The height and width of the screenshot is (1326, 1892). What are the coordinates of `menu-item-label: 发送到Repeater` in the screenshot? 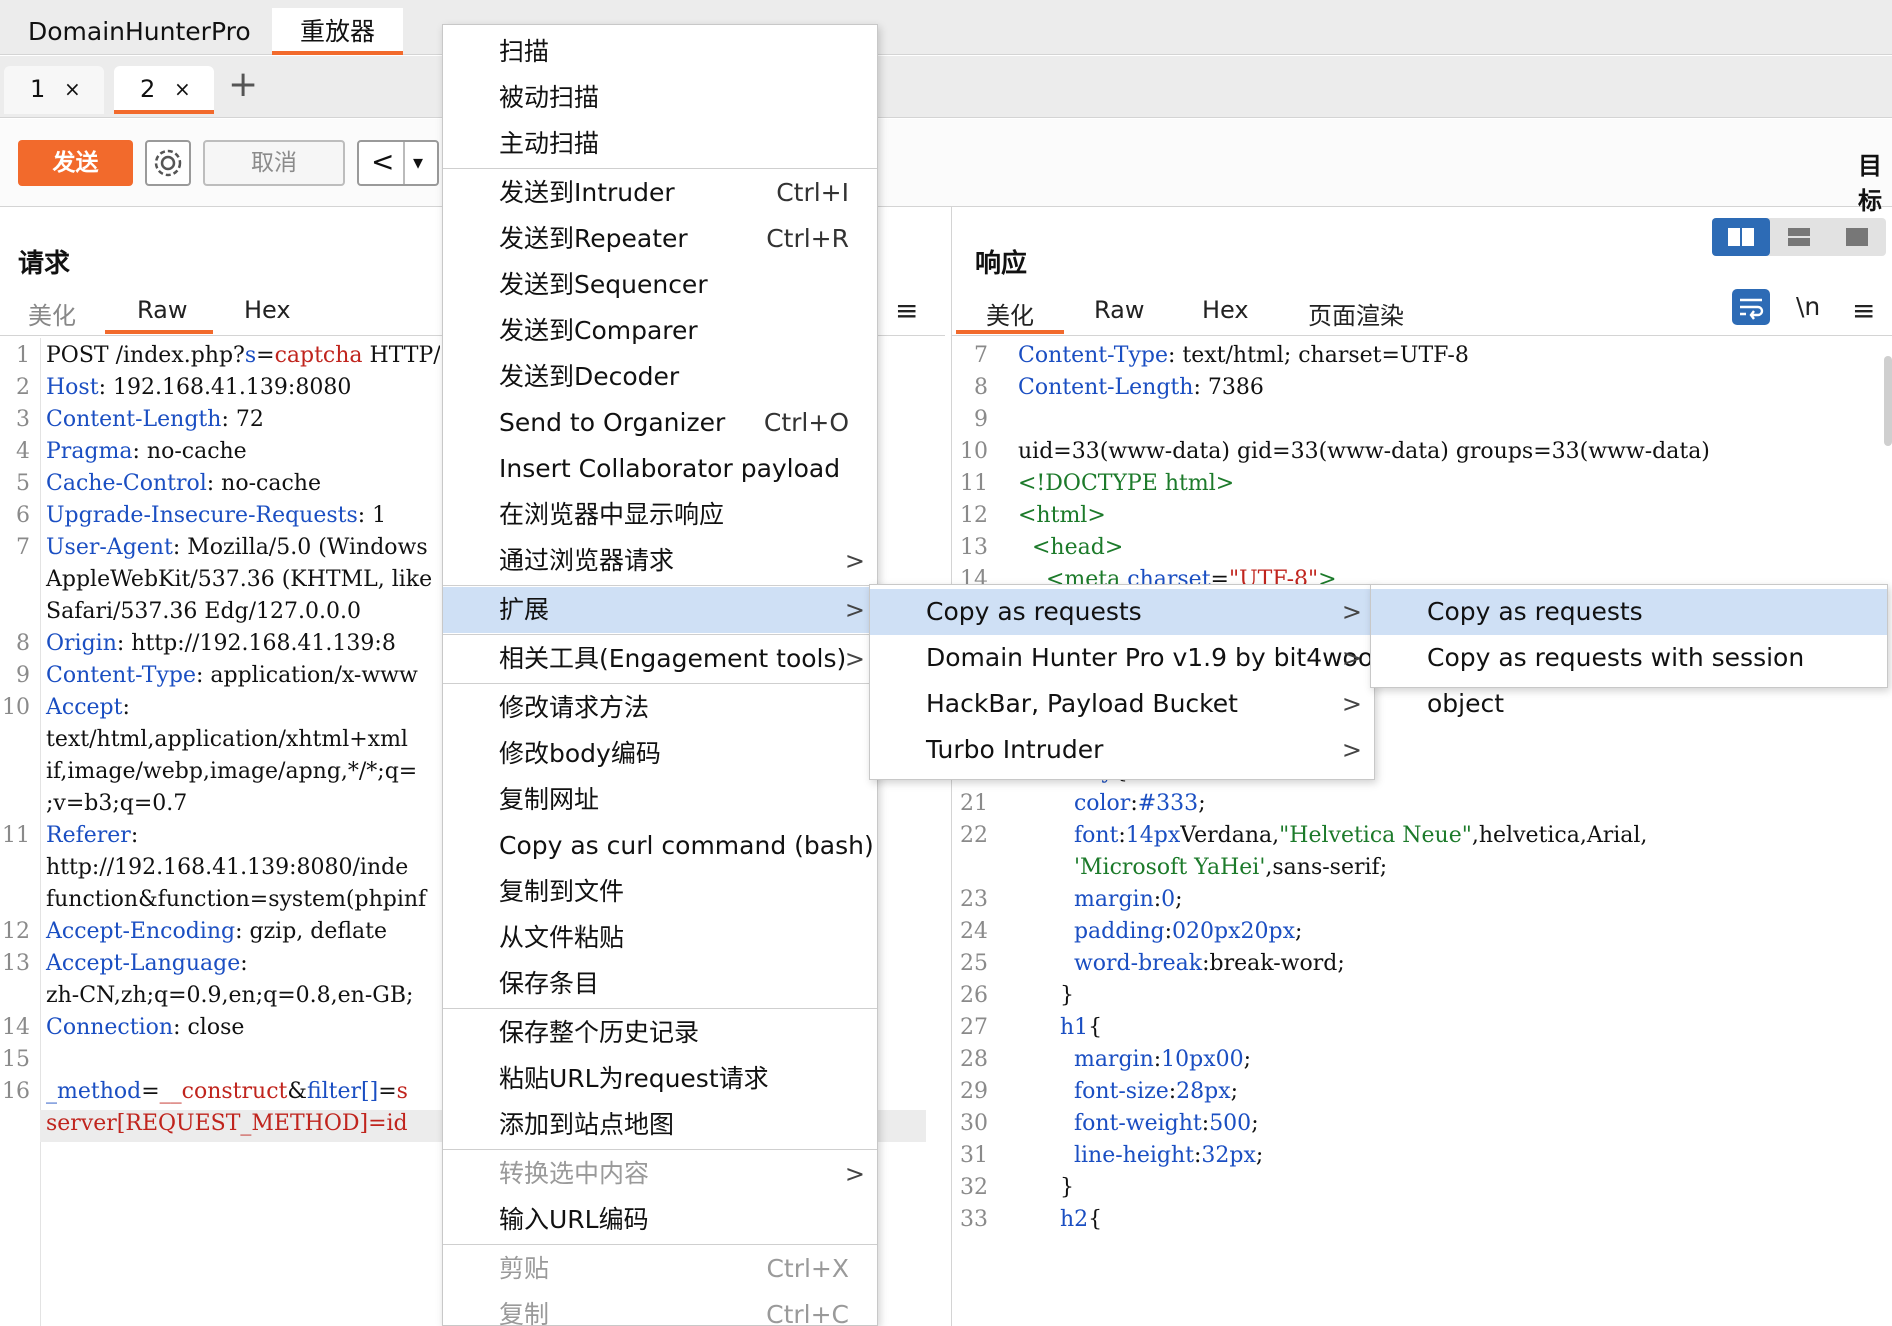 It's located at (593, 238).